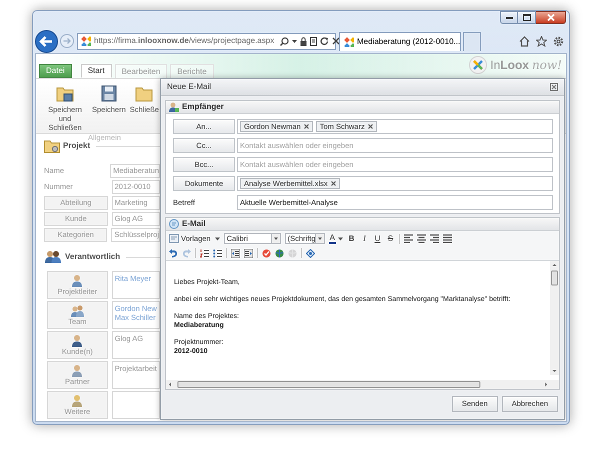 Image resolution: width=600 pixels, height=459 pixels. What do you see at coordinates (310, 253) in the screenshot?
I see `anchor-icon` at bounding box center [310, 253].